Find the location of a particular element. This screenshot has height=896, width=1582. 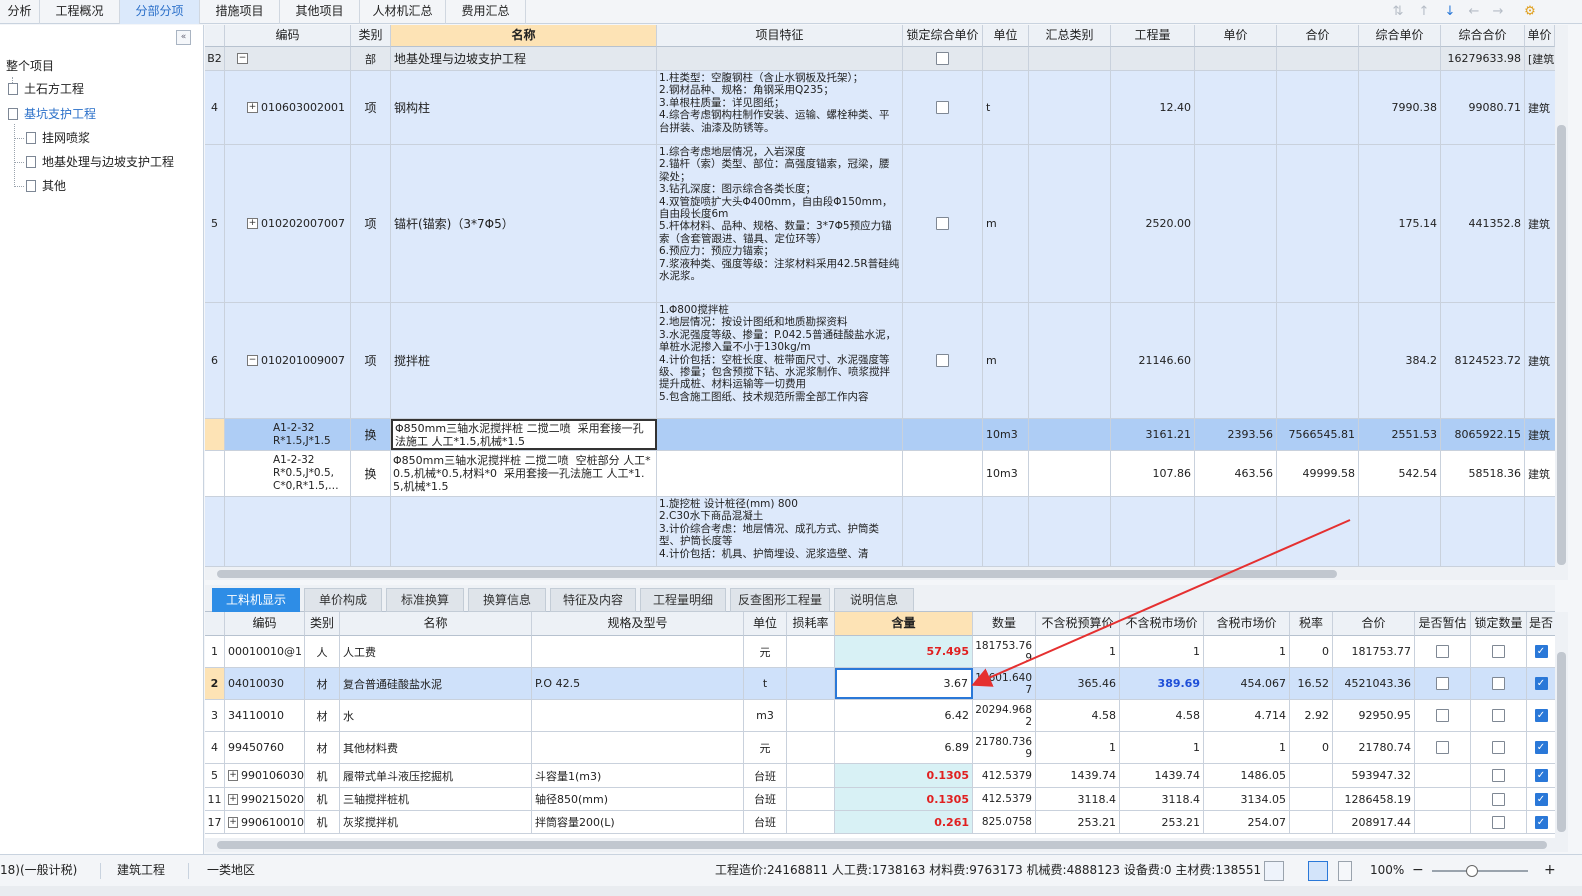

zoom-out-icon: − is located at coordinates (1418, 871).